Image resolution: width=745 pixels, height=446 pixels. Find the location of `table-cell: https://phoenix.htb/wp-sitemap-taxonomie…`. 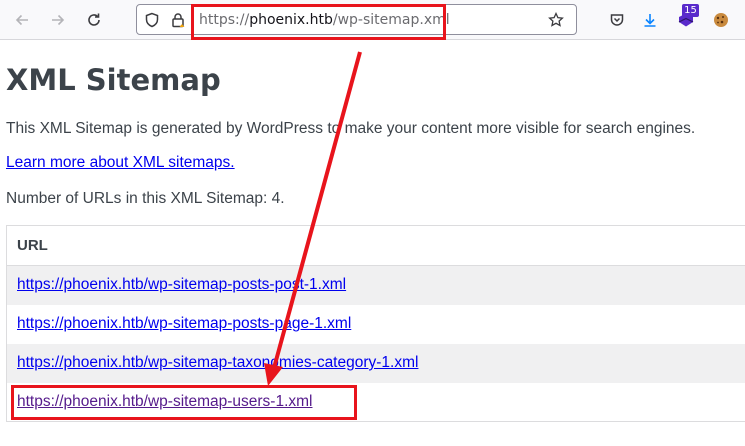

table-cell: https://phoenix.htb/wp-sitemap-taxonomie… is located at coordinates (375, 363).